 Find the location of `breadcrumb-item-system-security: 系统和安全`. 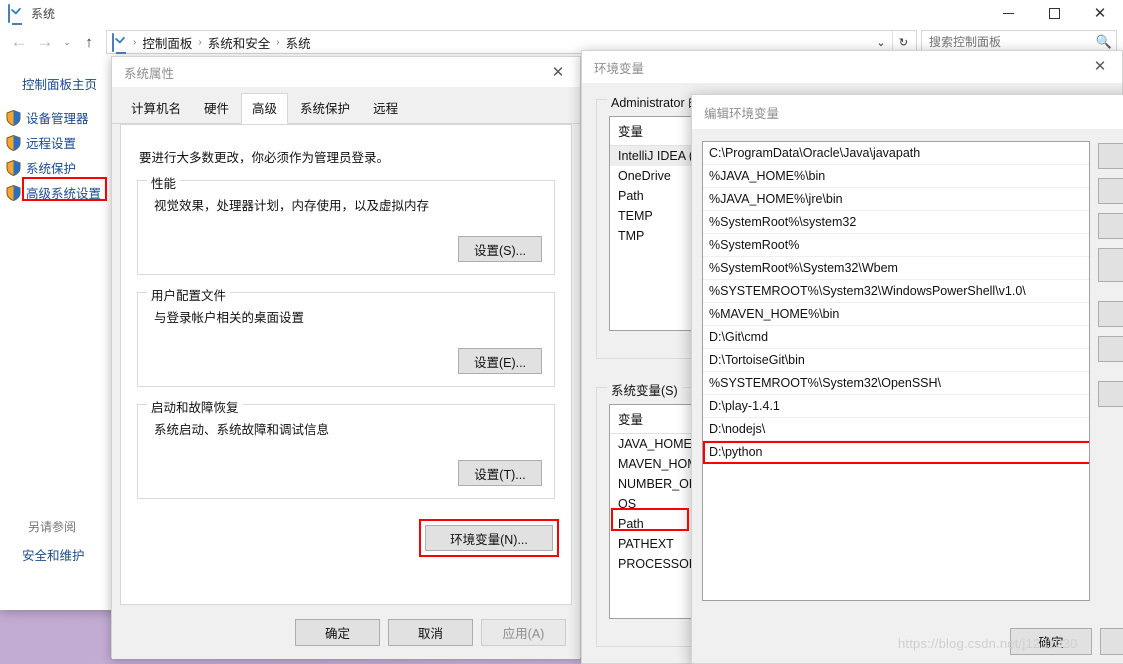

breadcrumb-item-system-security: 系统和安全 is located at coordinates (239, 42).